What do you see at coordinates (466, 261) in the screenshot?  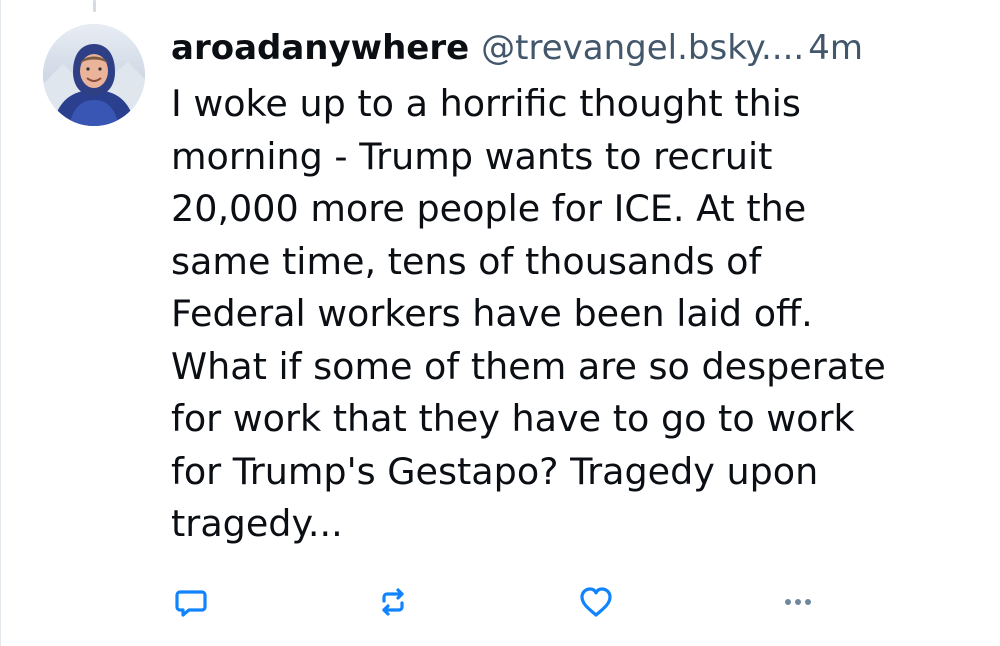 I see `post-text-line: same time, tens of thousands of` at bounding box center [466, 261].